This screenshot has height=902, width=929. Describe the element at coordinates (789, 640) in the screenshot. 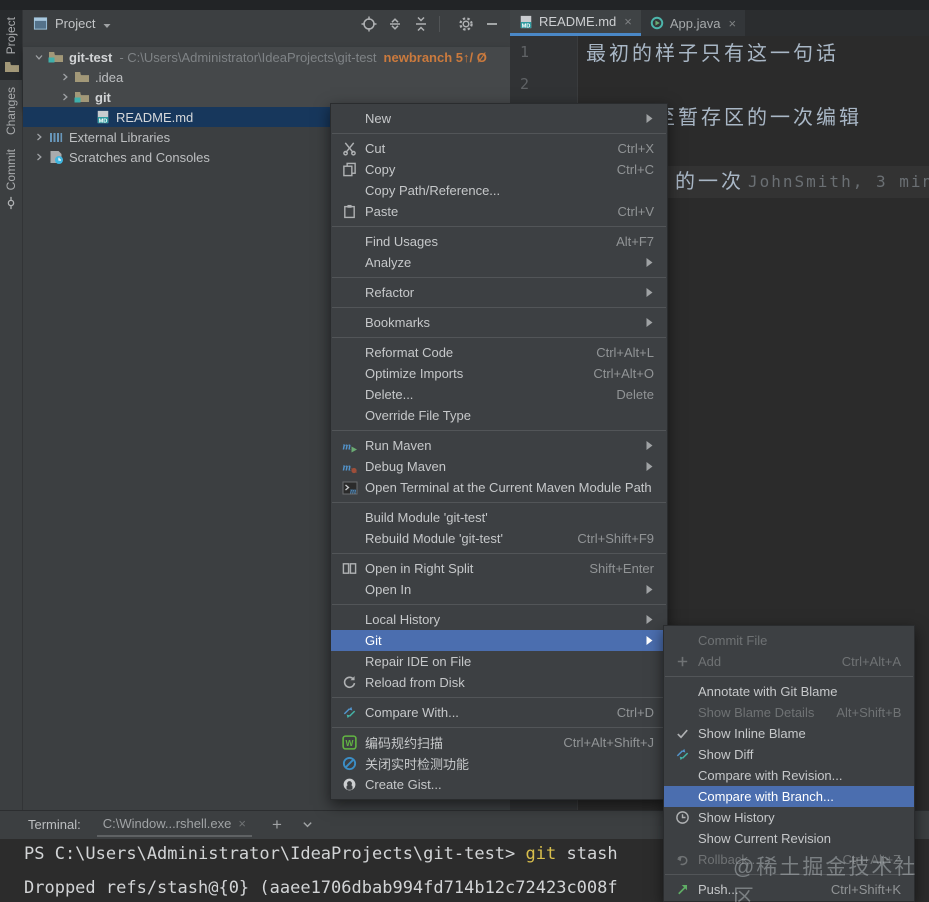

I see `menu-item-commit-file: Commit File` at that location.